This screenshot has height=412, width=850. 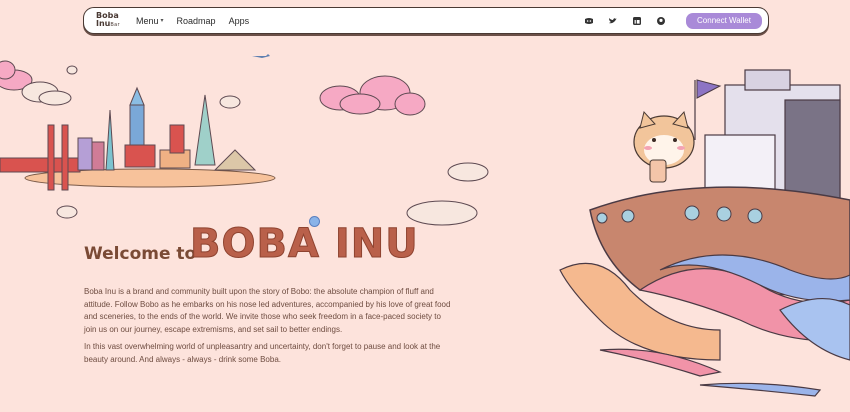 I want to click on nav-link-apps: Apps, so click(x=239, y=21).